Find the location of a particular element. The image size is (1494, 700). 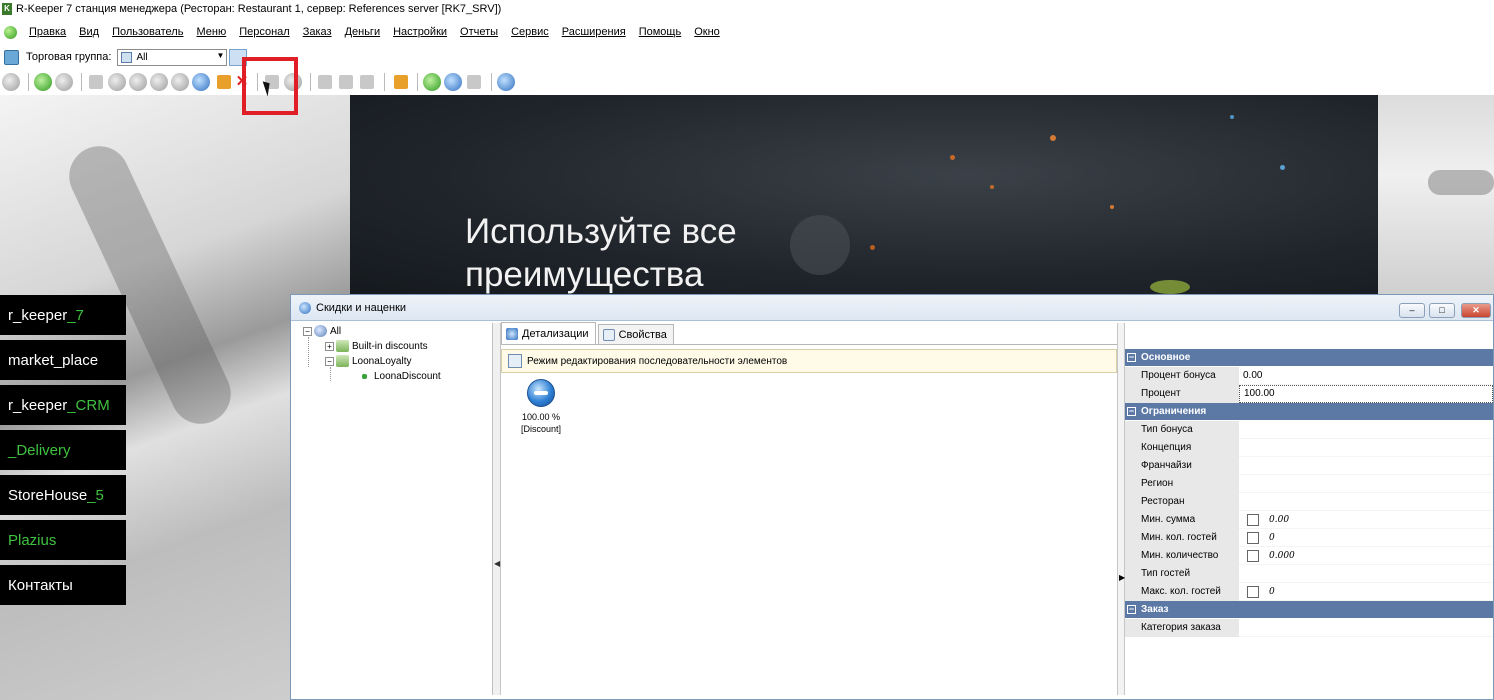

prop-row-min-guests: Мин. кол. гостей 0 is located at coordinates (1309, 537).